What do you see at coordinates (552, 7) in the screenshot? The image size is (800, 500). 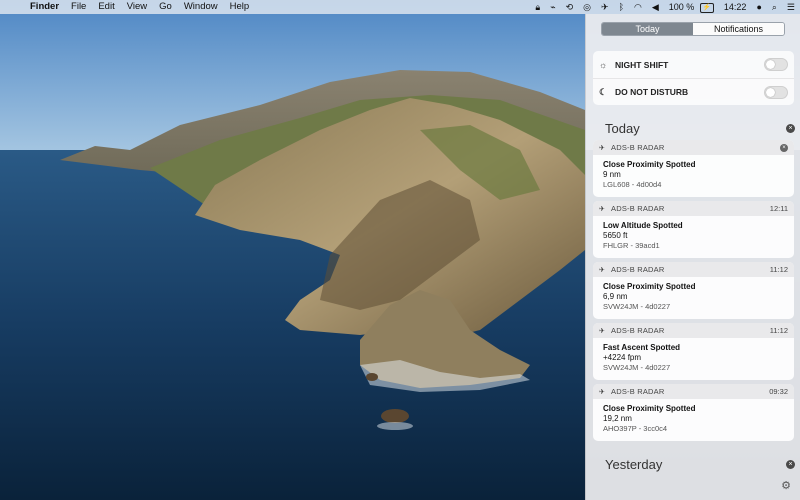 I see `wifi-app-icon: ⌁` at bounding box center [552, 7].